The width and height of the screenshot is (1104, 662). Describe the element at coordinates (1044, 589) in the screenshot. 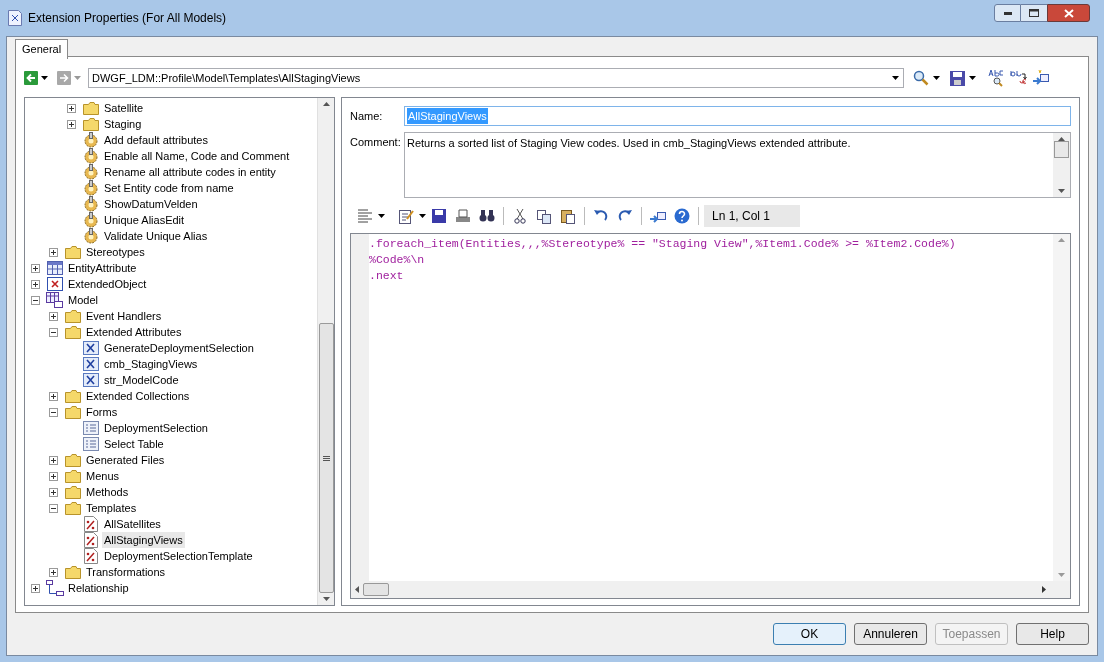

I see `scroll-right-icon` at that location.